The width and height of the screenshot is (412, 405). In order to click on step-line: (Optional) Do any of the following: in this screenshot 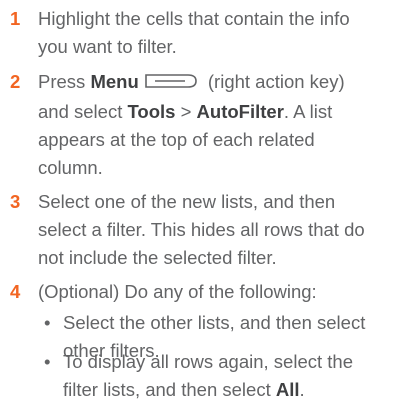, I will do `click(177, 291)`.